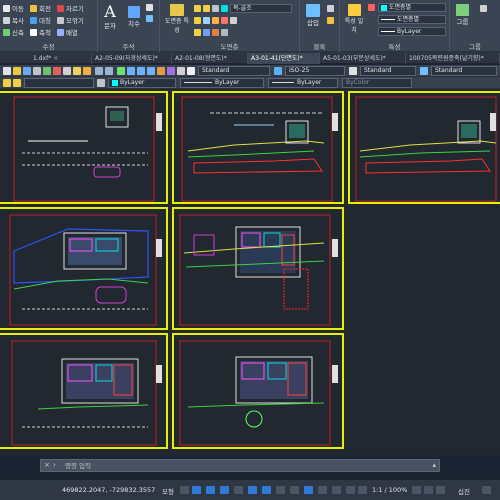  Describe the element at coordinates (149, 7) in the screenshot. I see `table-icon` at that location.